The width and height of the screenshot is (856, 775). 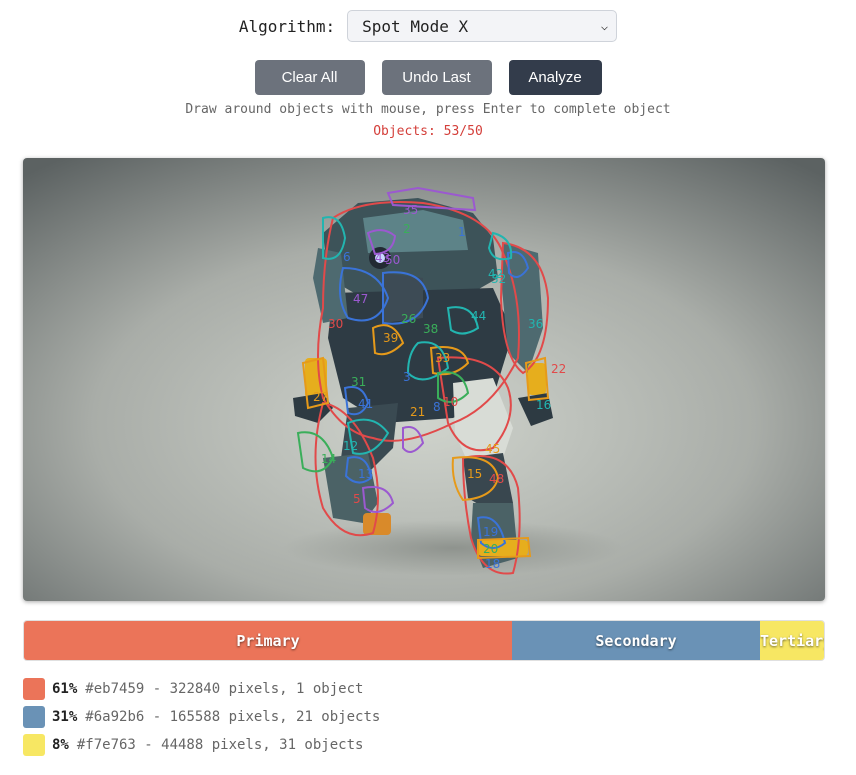 What do you see at coordinates (436, 77) in the screenshot?
I see `undo-last-button: Undo Last` at bounding box center [436, 77].